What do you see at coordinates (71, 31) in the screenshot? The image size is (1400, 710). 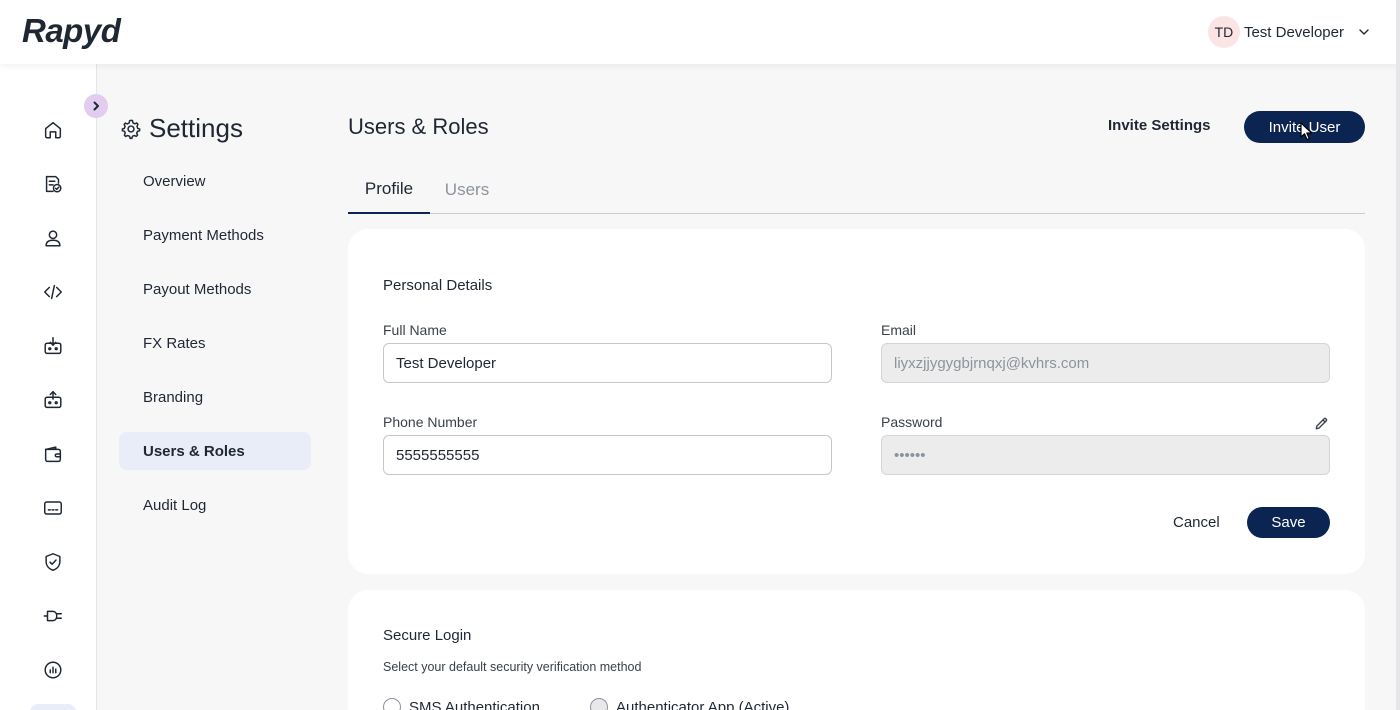 I see `rapyd-logo: Rapyd` at bounding box center [71, 31].